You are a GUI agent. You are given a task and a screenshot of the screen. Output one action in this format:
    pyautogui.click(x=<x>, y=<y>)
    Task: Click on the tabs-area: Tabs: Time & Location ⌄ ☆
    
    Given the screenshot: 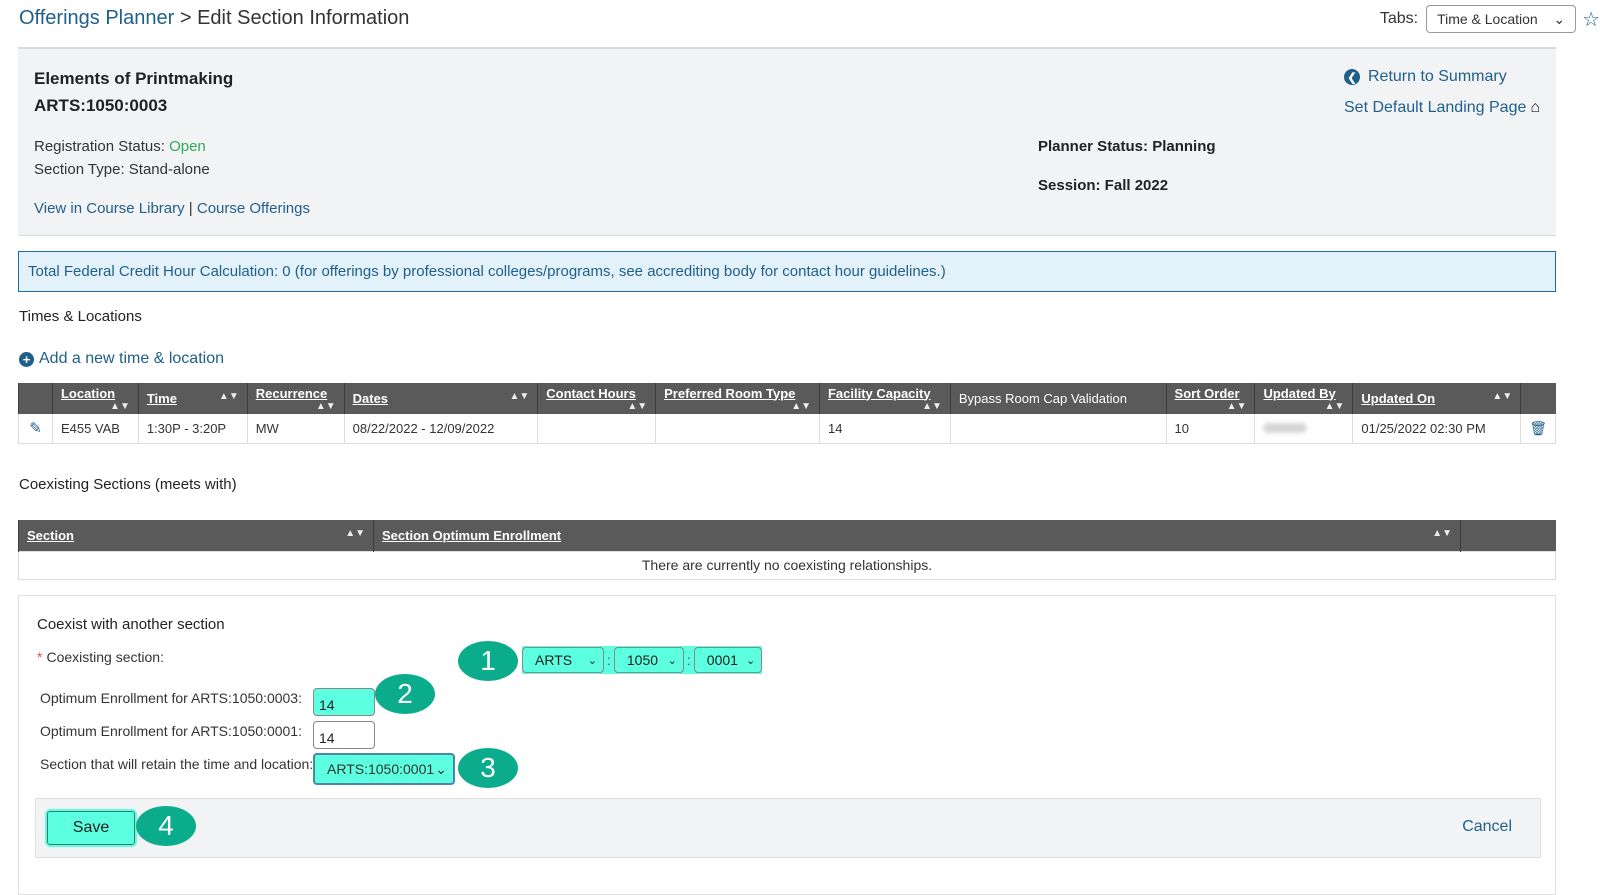 What is the action you would take?
    pyautogui.click(x=1490, y=19)
    